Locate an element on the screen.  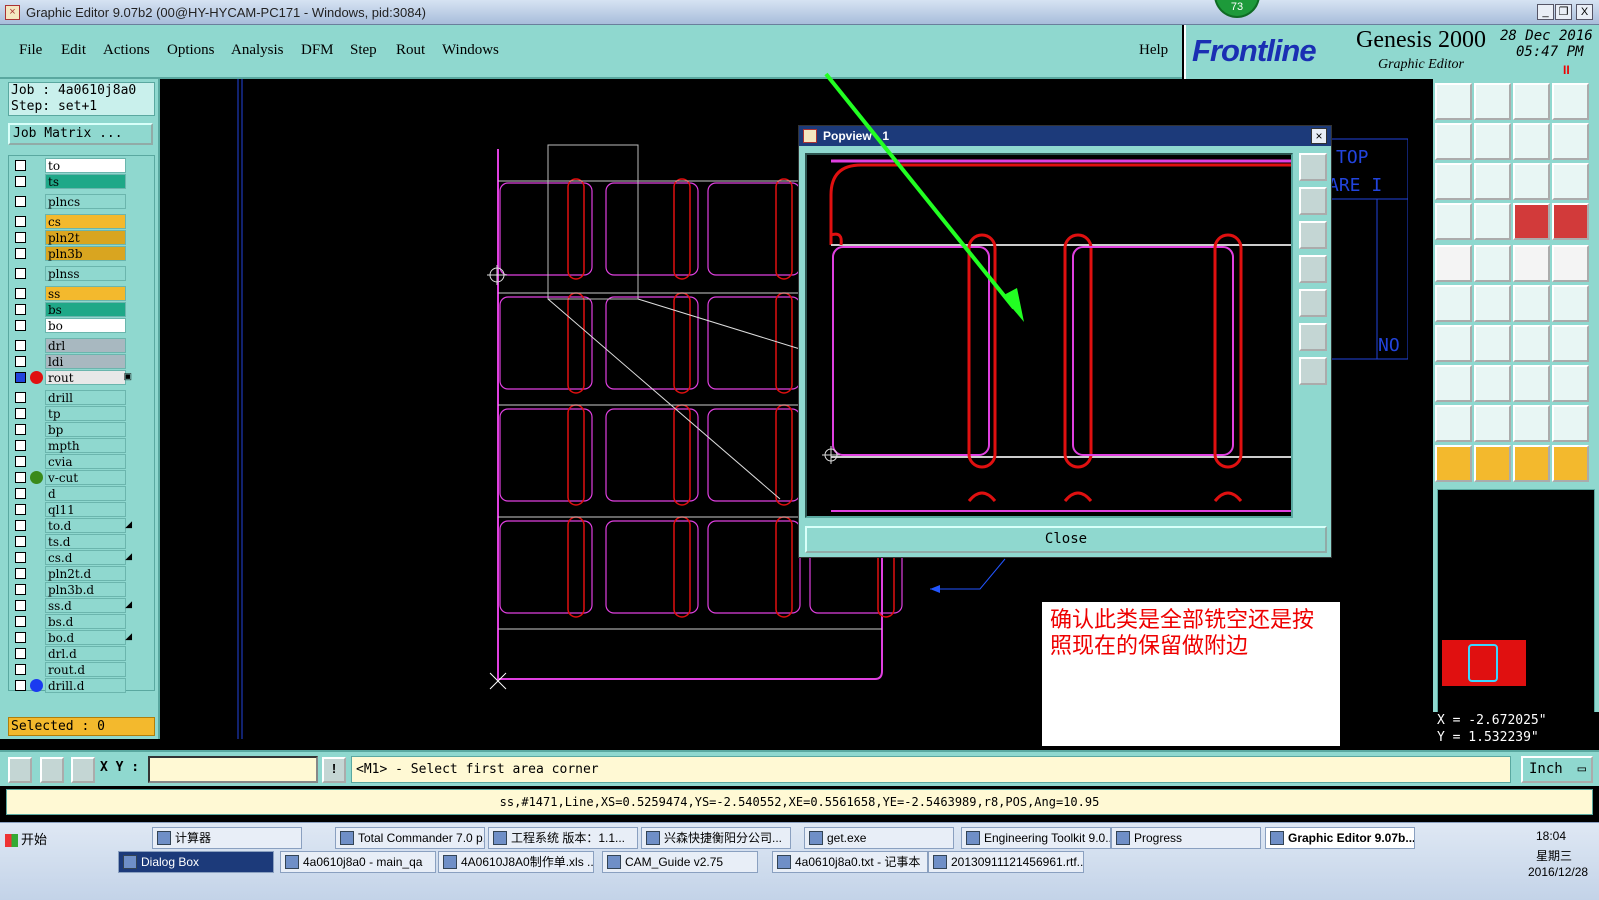
layer-row: bp is located at coordinates (73, 429).